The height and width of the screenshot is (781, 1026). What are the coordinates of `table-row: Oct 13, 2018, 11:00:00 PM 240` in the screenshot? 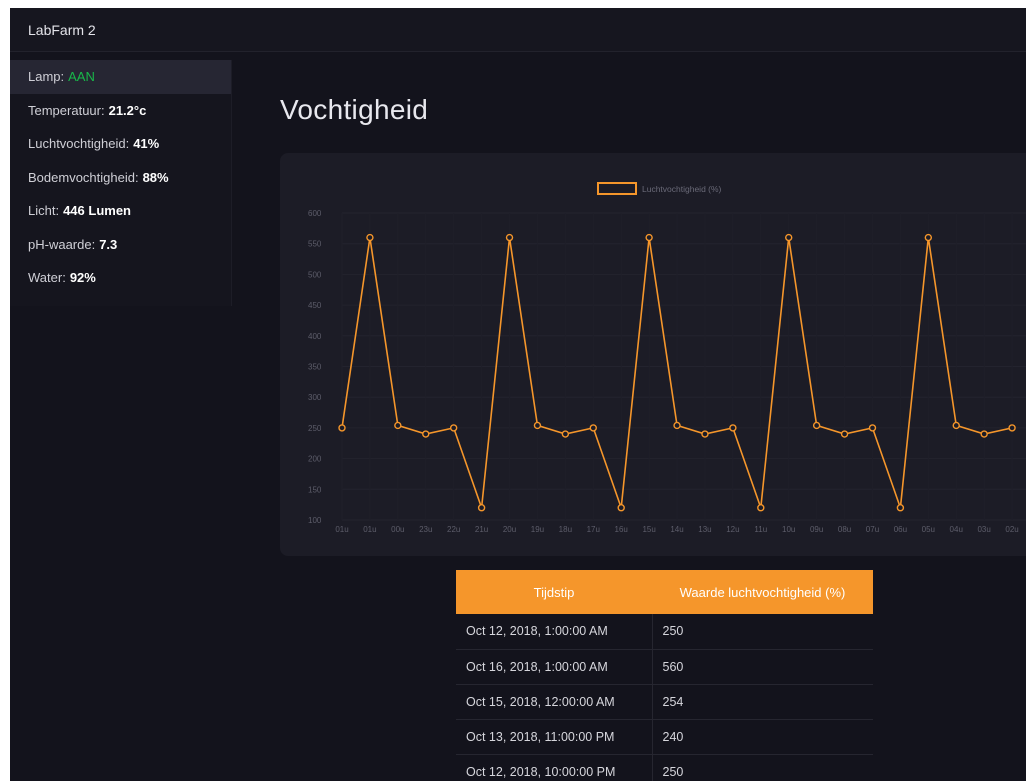 It's located at (664, 737).